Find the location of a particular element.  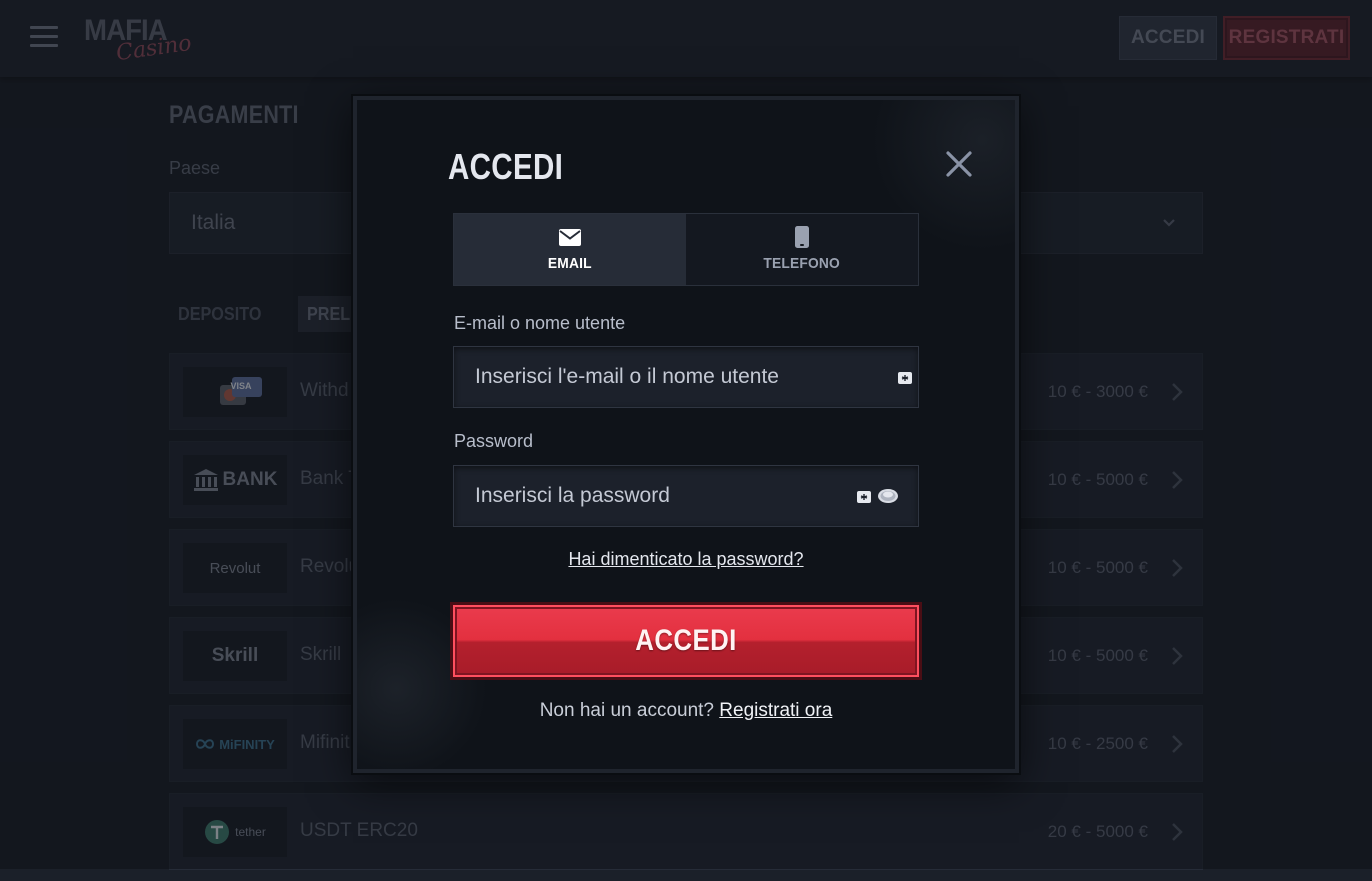

email-label: E-mail o nome utente is located at coordinates (540, 323).